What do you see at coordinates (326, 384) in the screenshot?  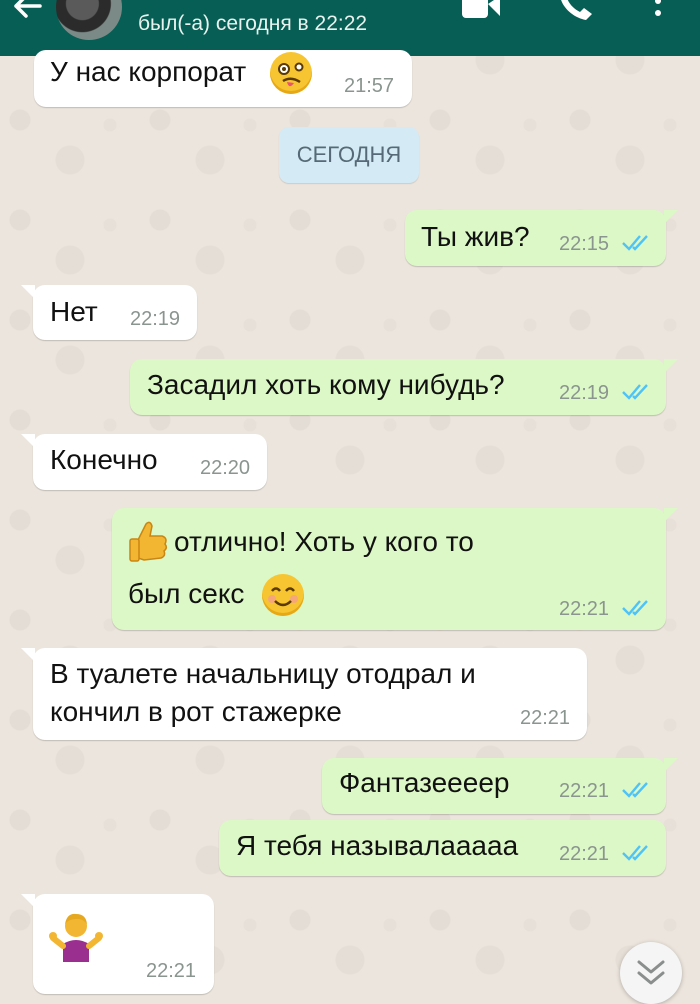 I see `message-text: Засадил хоть кому нибудь?` at bounding box center [326, 384].